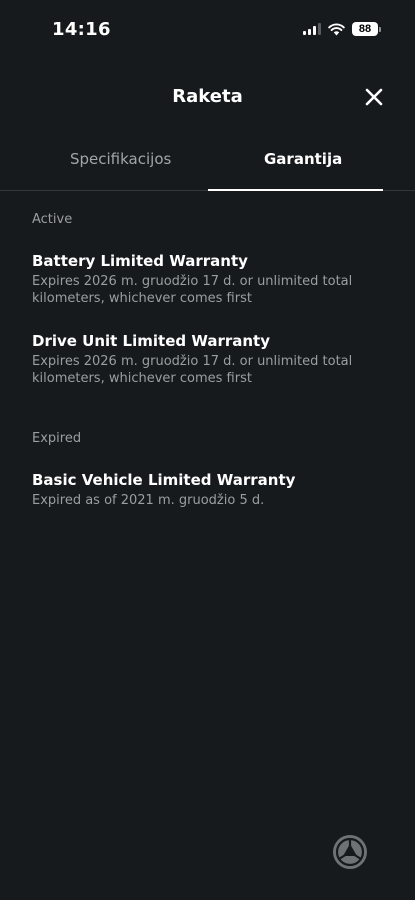 The height and width of the screenshot is (900, 415). Describe the element at coordinates (164, 480) in the screenshot. I see `warranty-title: Basic Vehicle Limited Warranty` at that location.